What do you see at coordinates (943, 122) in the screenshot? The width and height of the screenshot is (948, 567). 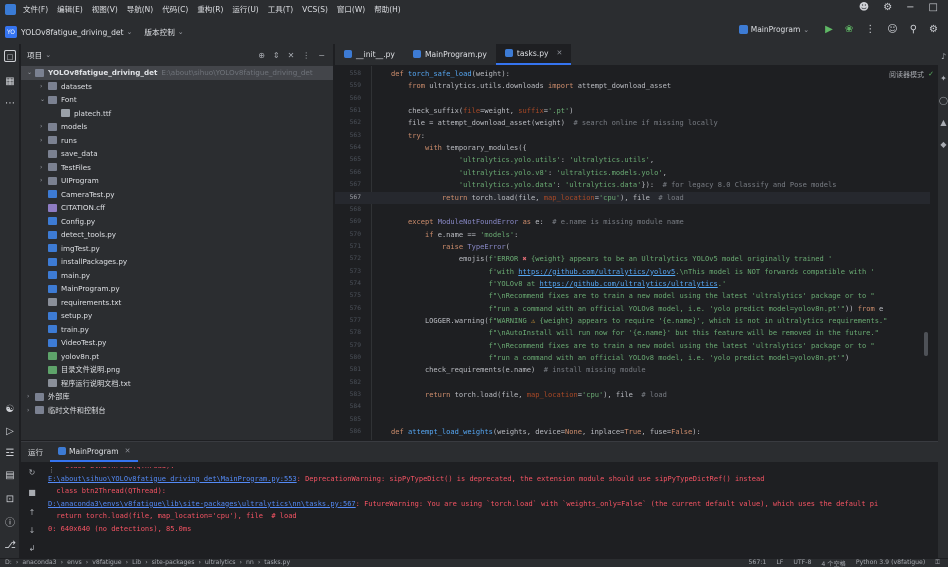 I see `sciview-icon: ▲` at bounding box center [943, 122].